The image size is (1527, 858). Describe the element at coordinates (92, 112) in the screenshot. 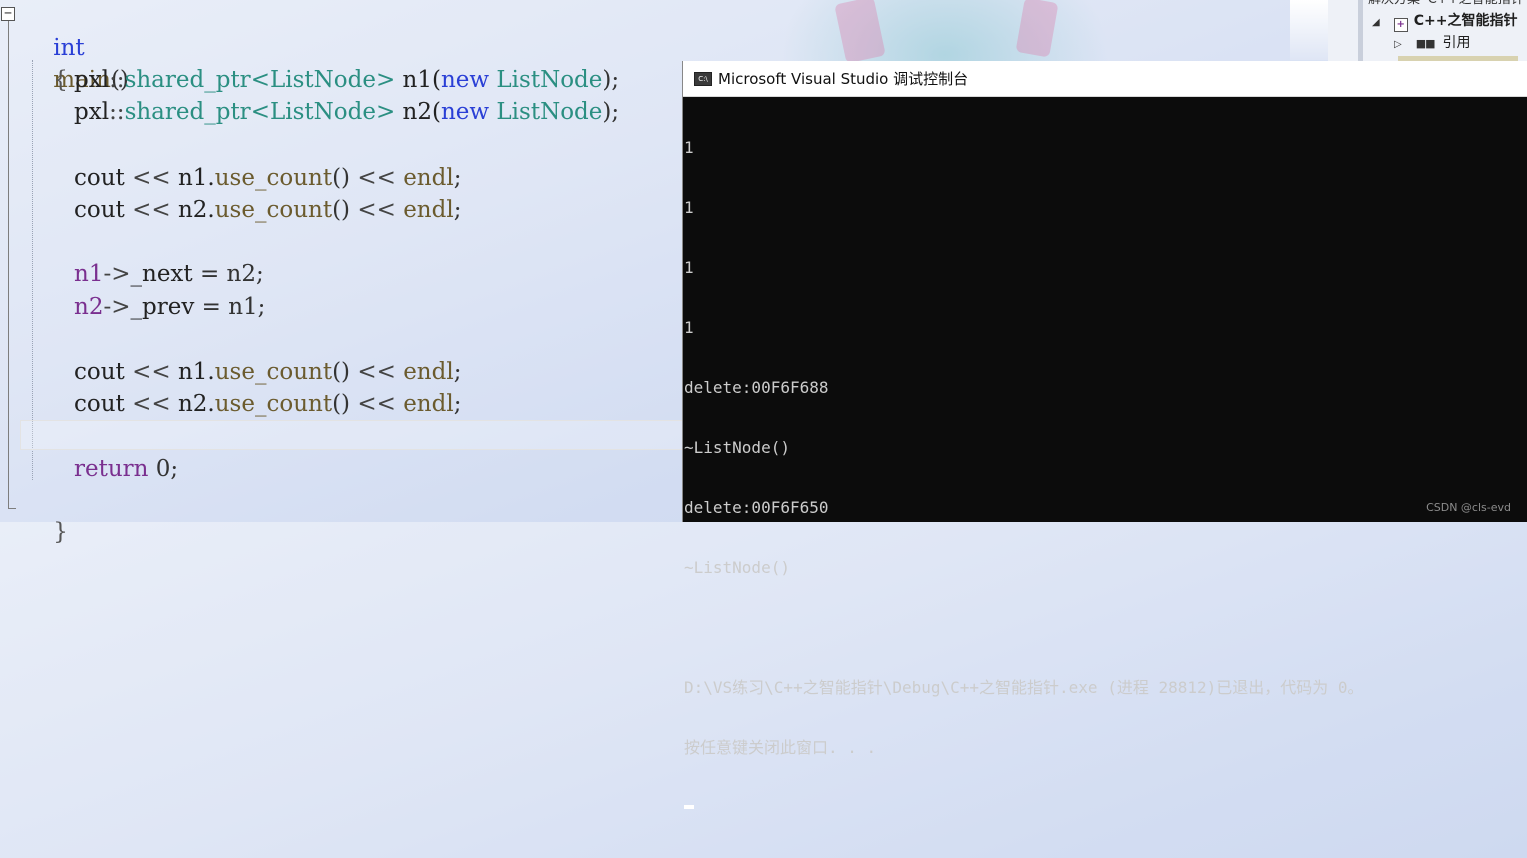

I see `namespace-token: pxl` at that location.